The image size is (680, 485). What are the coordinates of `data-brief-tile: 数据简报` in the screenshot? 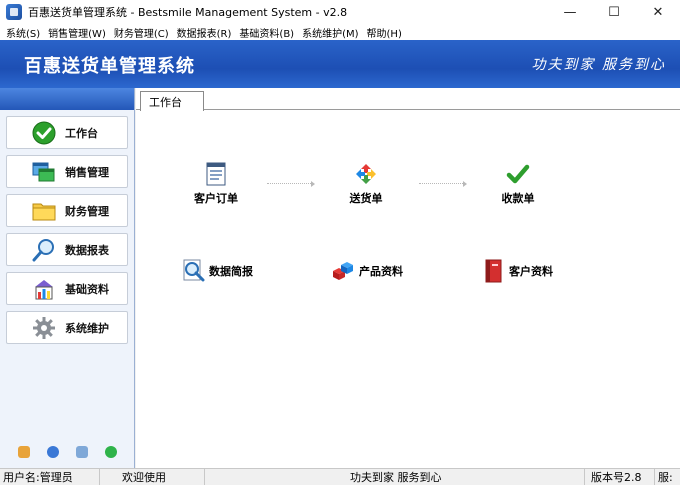 It's located at (217, 271).